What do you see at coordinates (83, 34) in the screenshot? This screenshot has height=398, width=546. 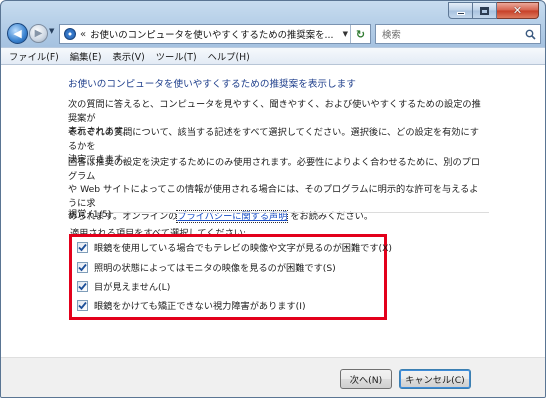 I see `address-overflow-chevron: «` at bounding box center [83, 34].